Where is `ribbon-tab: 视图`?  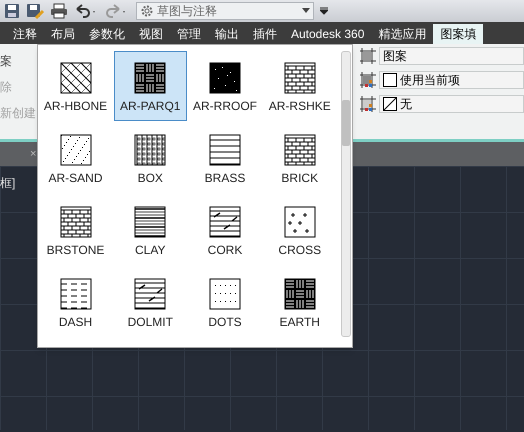 ribbon-tab: 视图 is located at coordinates (151, 34).